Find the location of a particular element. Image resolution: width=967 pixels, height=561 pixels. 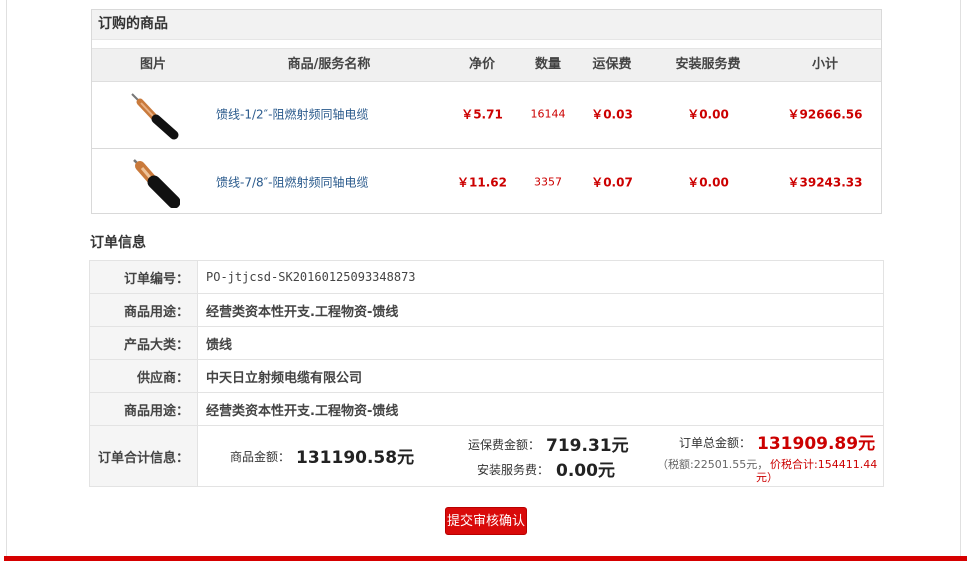

col-header-install: 安装服务费 is located at coordinates (708, 64).